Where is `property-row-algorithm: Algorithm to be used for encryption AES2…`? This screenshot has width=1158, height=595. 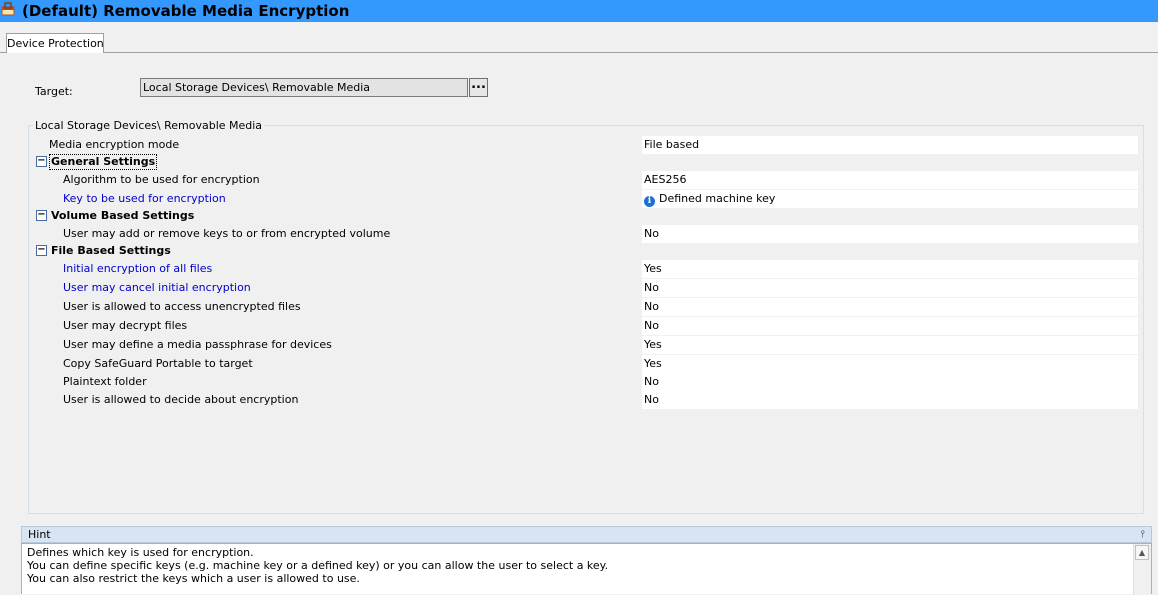 property-row-algorithm: Algorithm to be used for encryption AES2… is located at coordinates (584, 180).